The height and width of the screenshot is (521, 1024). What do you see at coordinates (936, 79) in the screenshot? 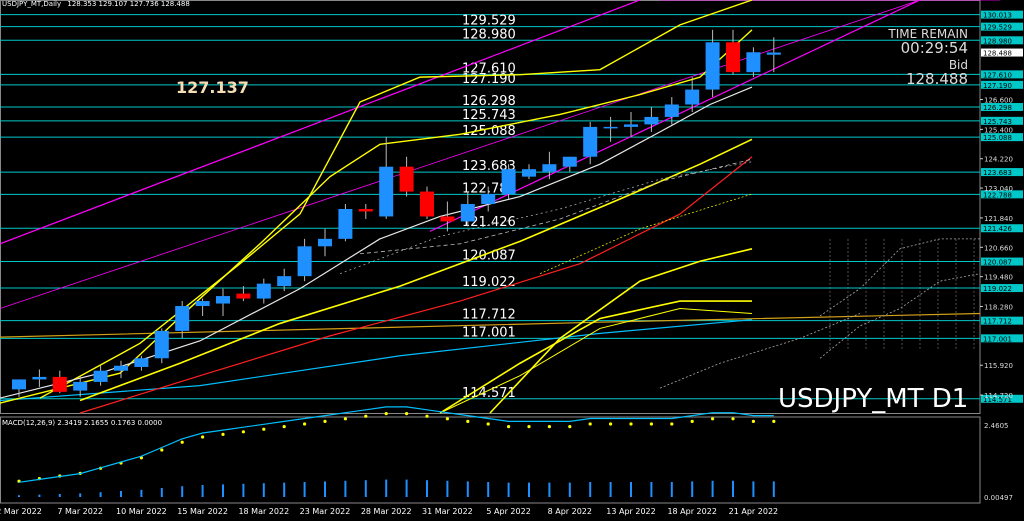
I see `bid-value: 128.488` at bounding box center [936, 79].